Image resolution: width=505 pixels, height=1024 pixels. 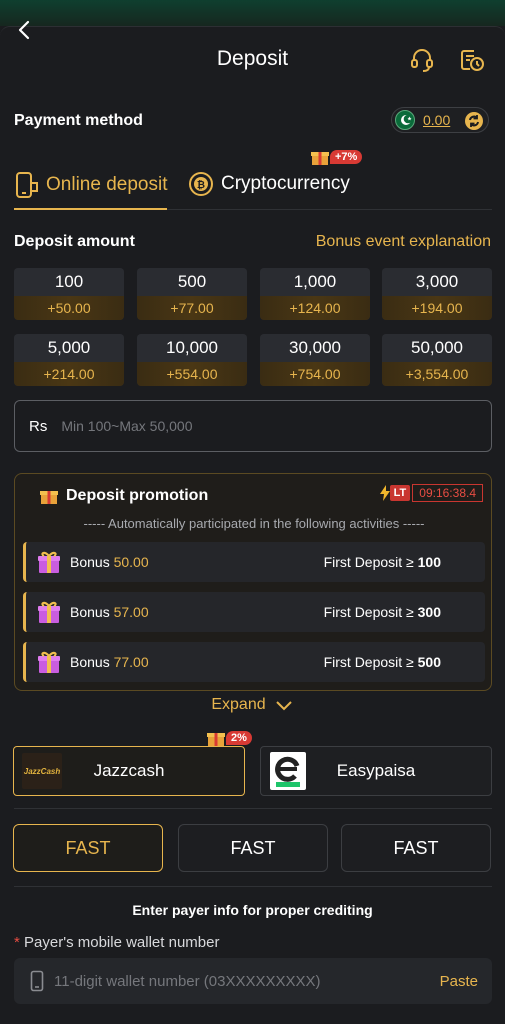 I want to click on channel-name: Jazzcash, so click(x=129, y=770).